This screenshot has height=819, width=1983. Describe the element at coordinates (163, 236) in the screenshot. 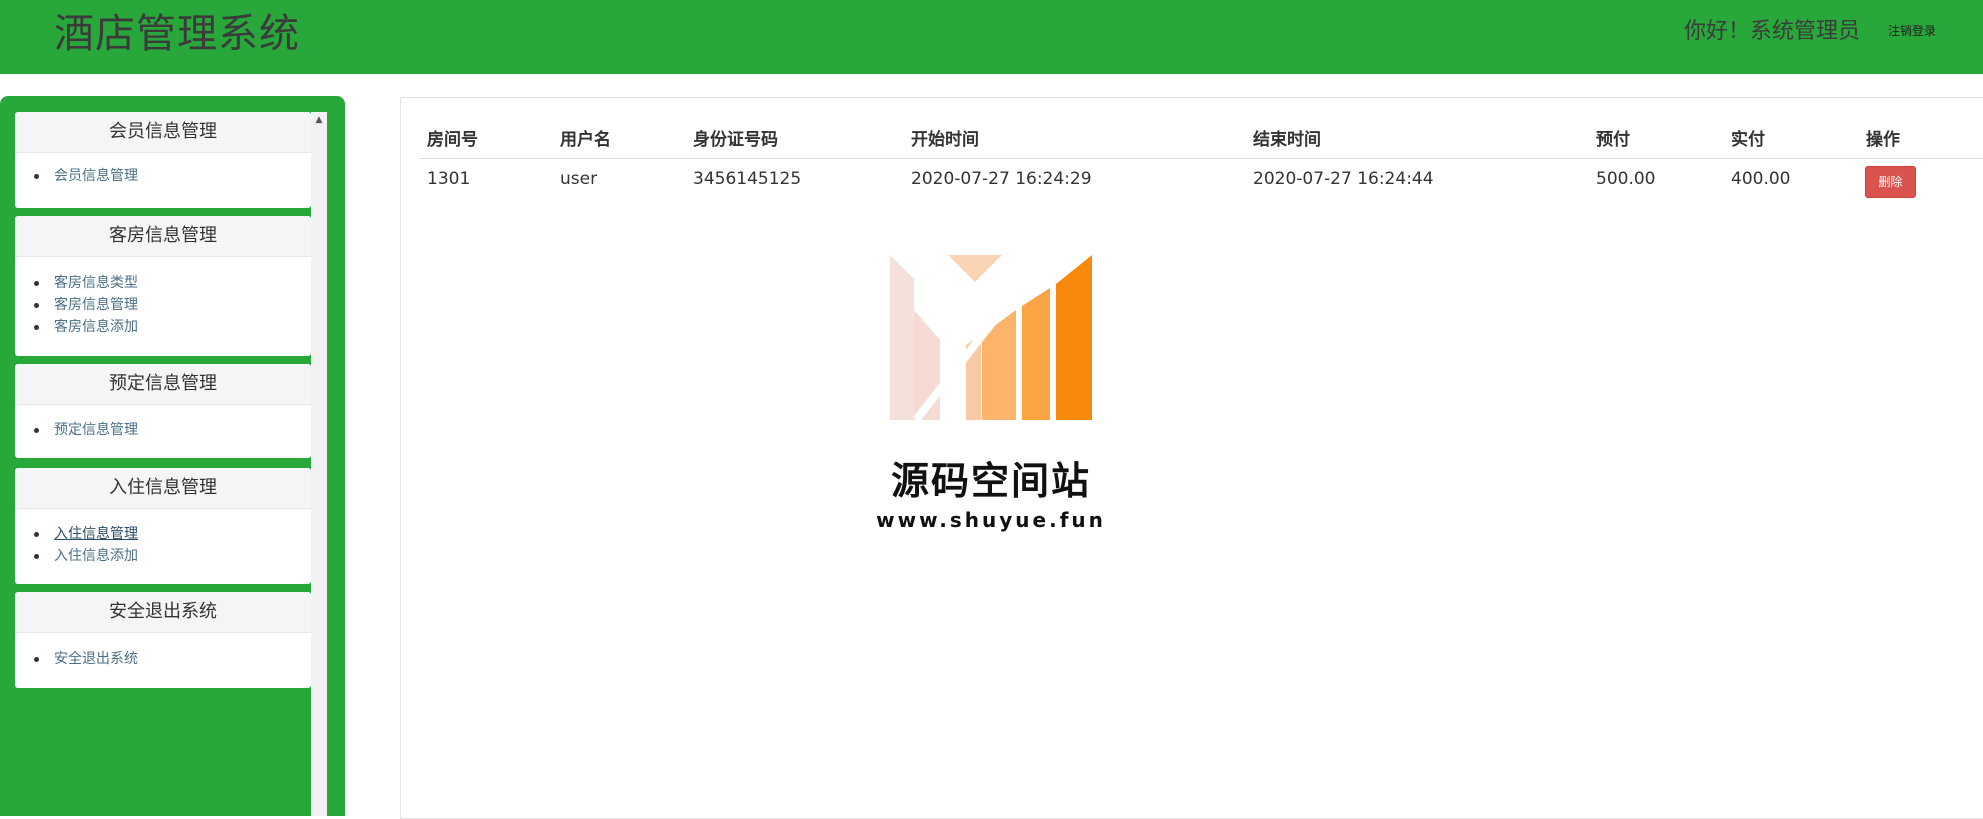

I see `sidebar-panel-title: 客房信息管理` at that location.